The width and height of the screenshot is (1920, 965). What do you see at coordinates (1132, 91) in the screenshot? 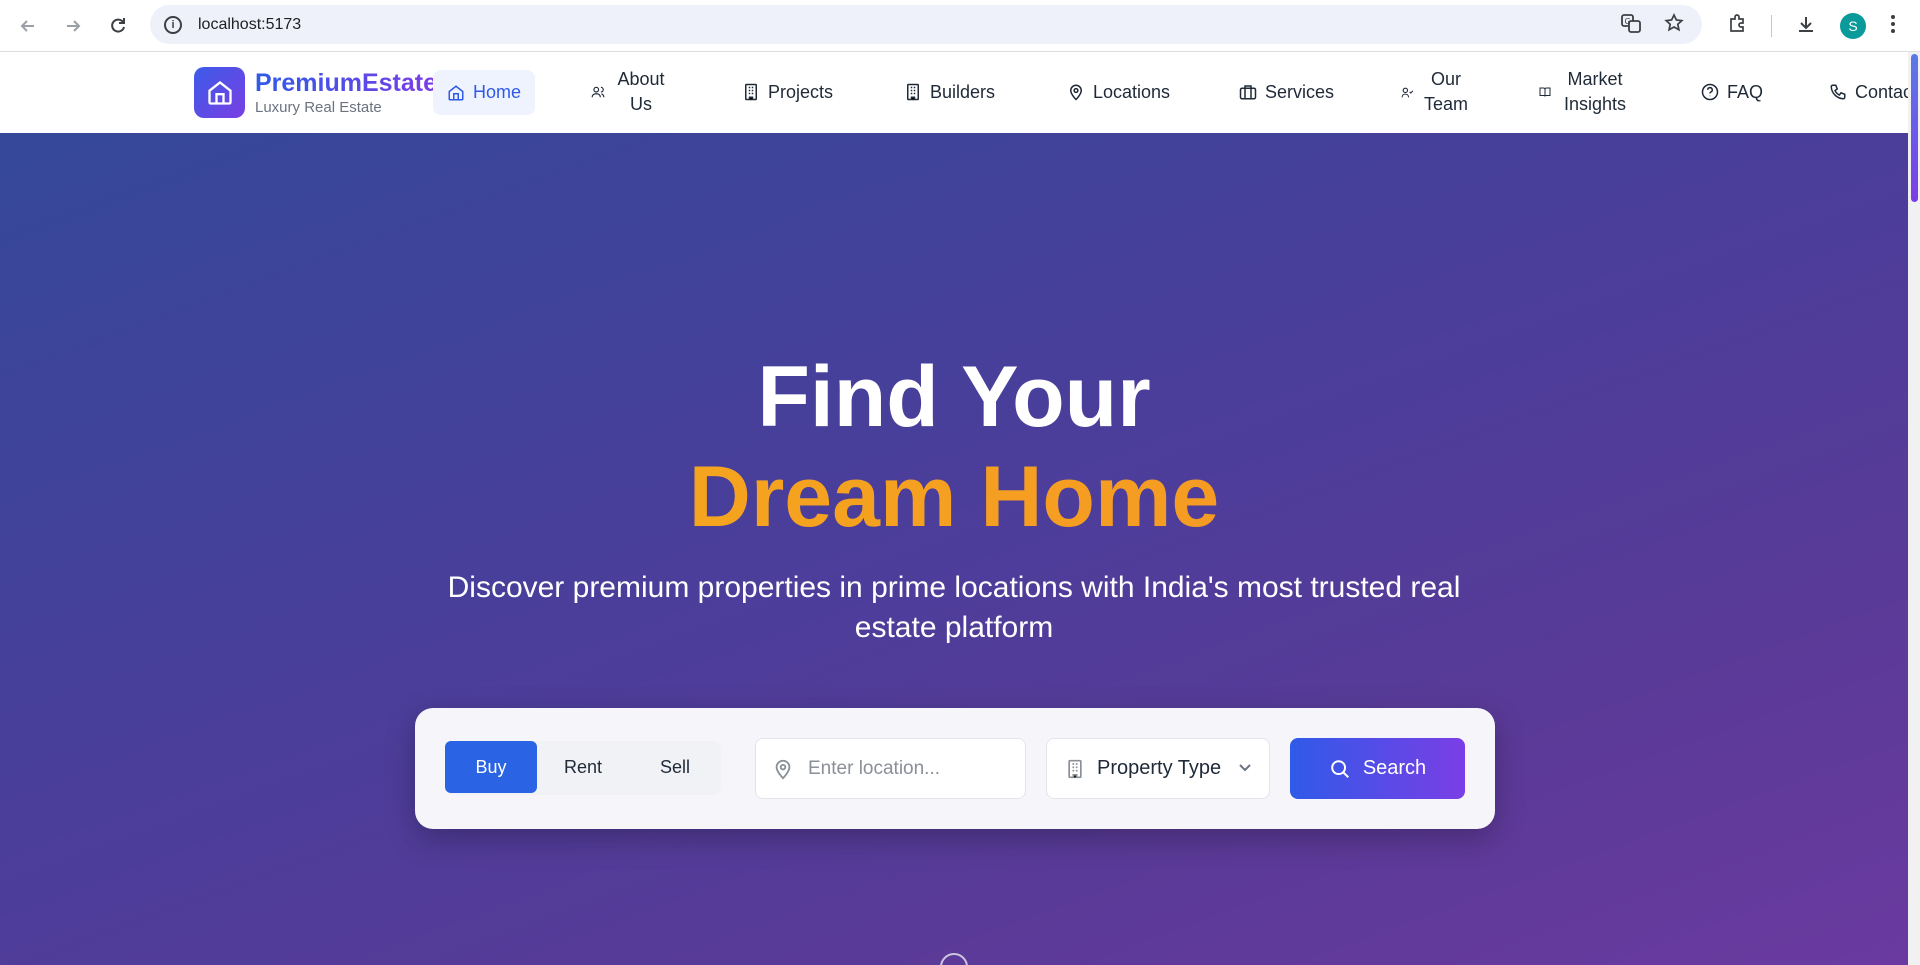
I see `nav-label: Locations` at bounding box center [1132, 91].